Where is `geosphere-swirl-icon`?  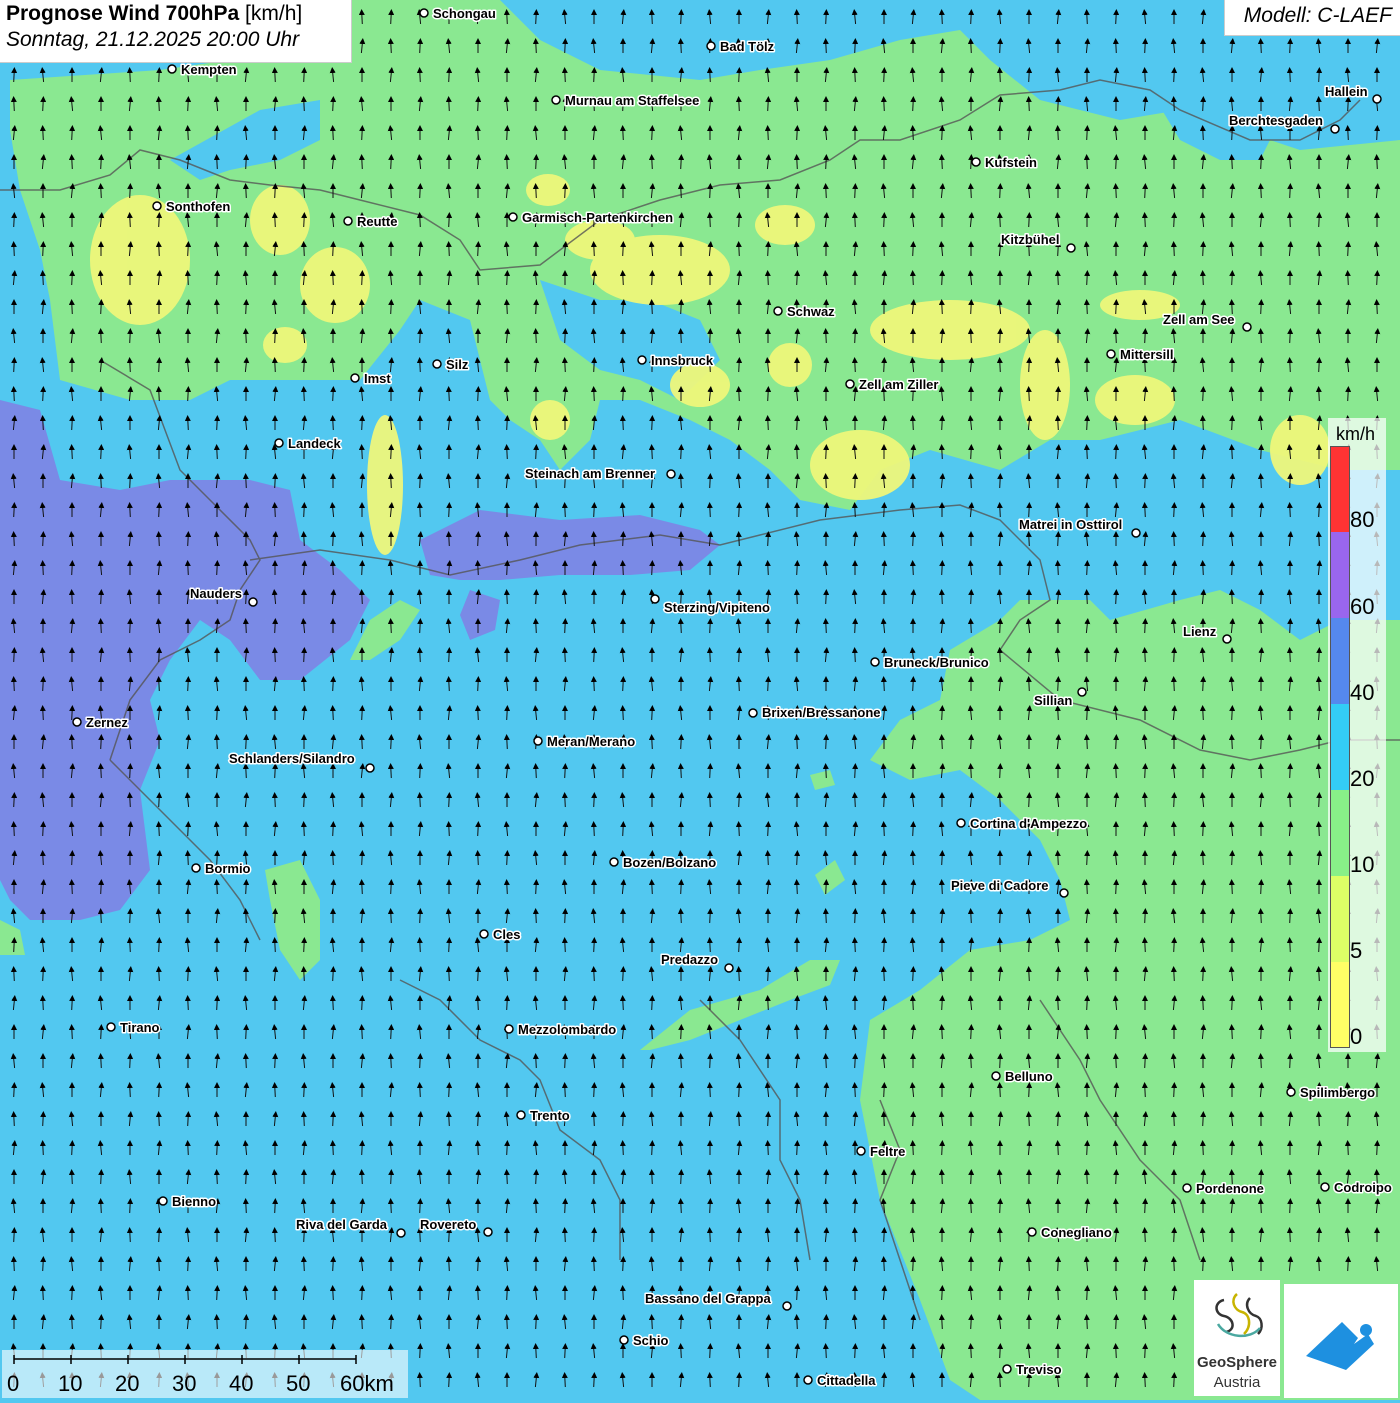 geosphere-swirl-icon is located at coordinates (1239, 1315).